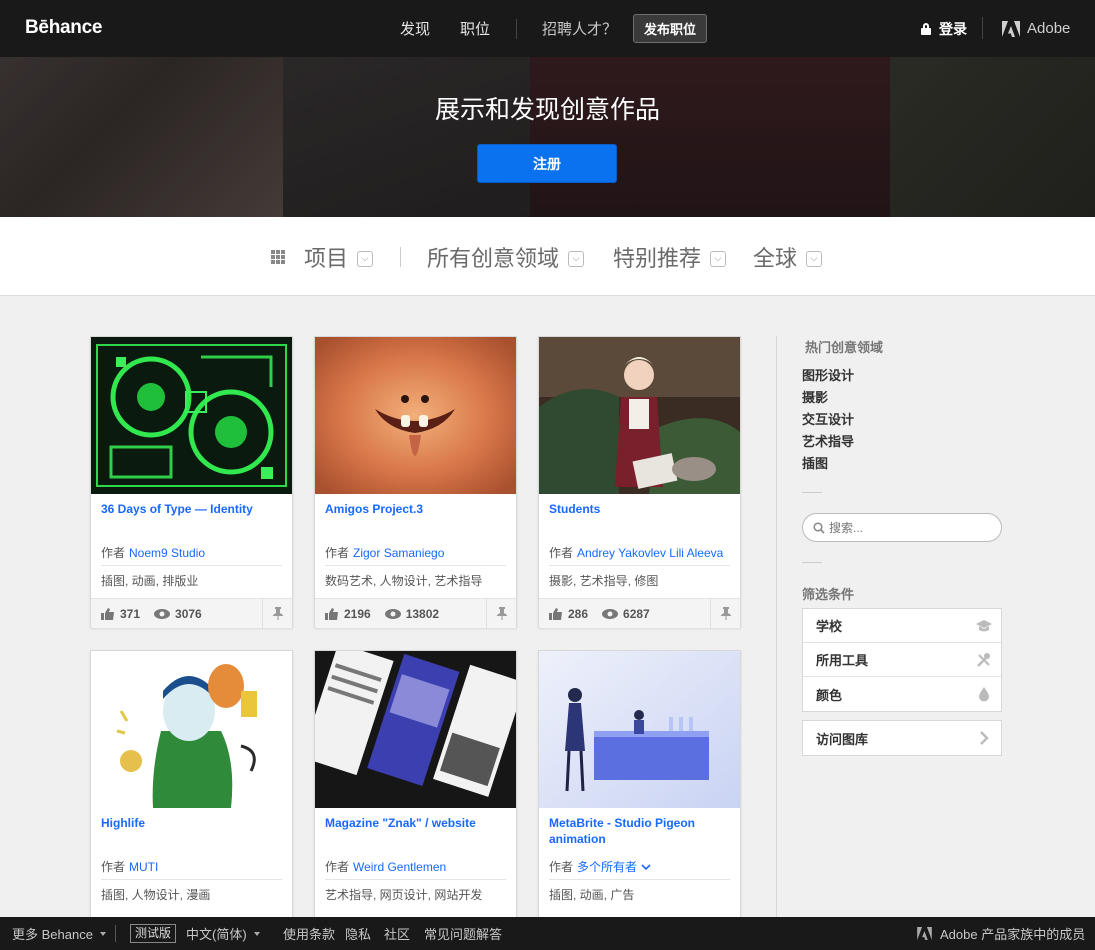 This screenshot has height=950, width=1095. I want to click on filter-bar: 项目 ⌵ 所有创意领域 ⌵ 特别推荐 ⌵ 全球 ⌵, so click(547, 256).